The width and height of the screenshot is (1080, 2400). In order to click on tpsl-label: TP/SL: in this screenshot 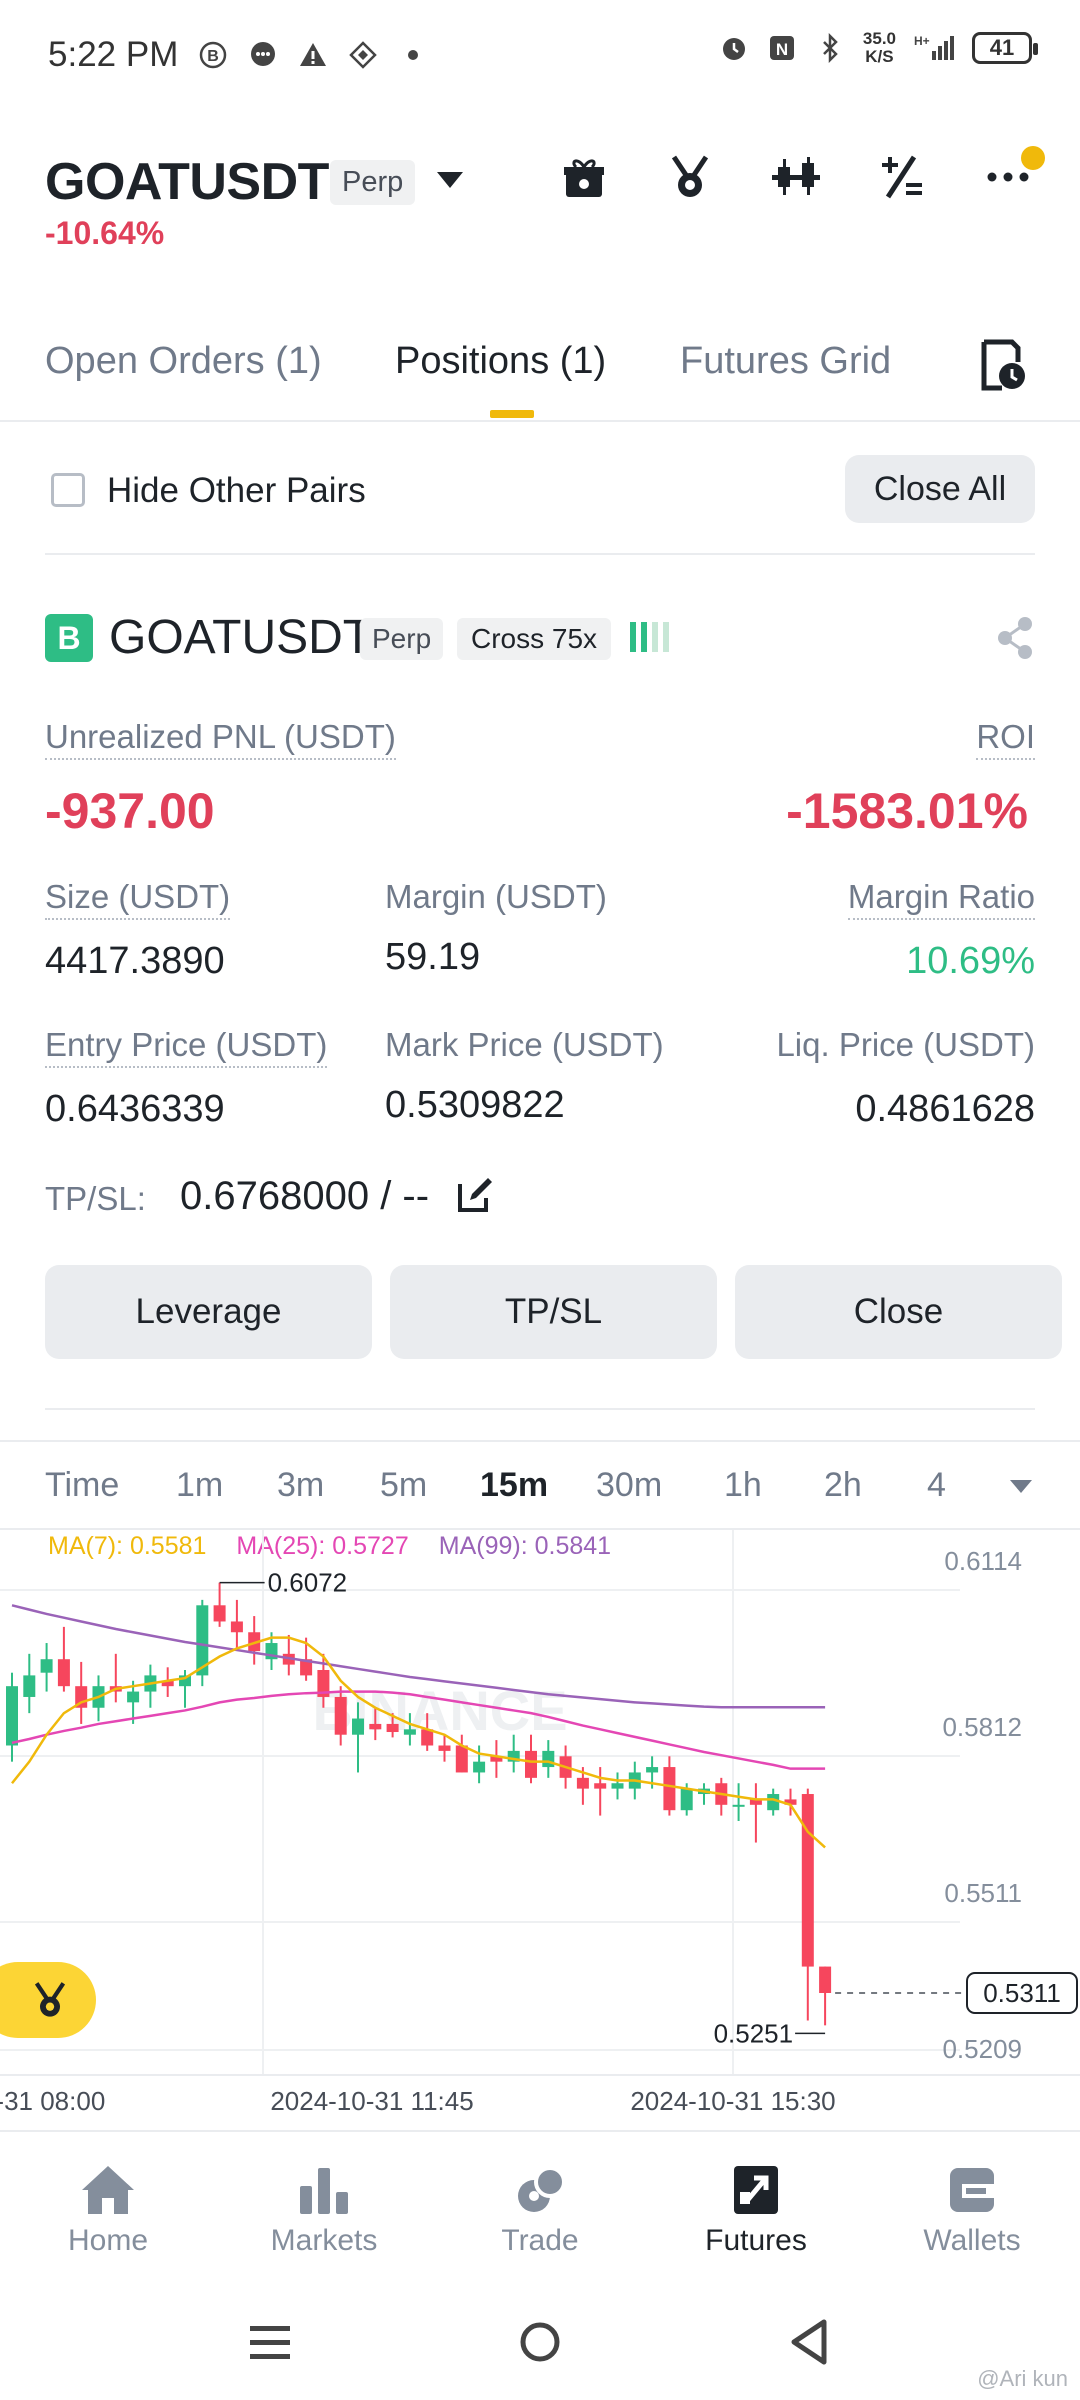, I will do `click(95, 1198)`.